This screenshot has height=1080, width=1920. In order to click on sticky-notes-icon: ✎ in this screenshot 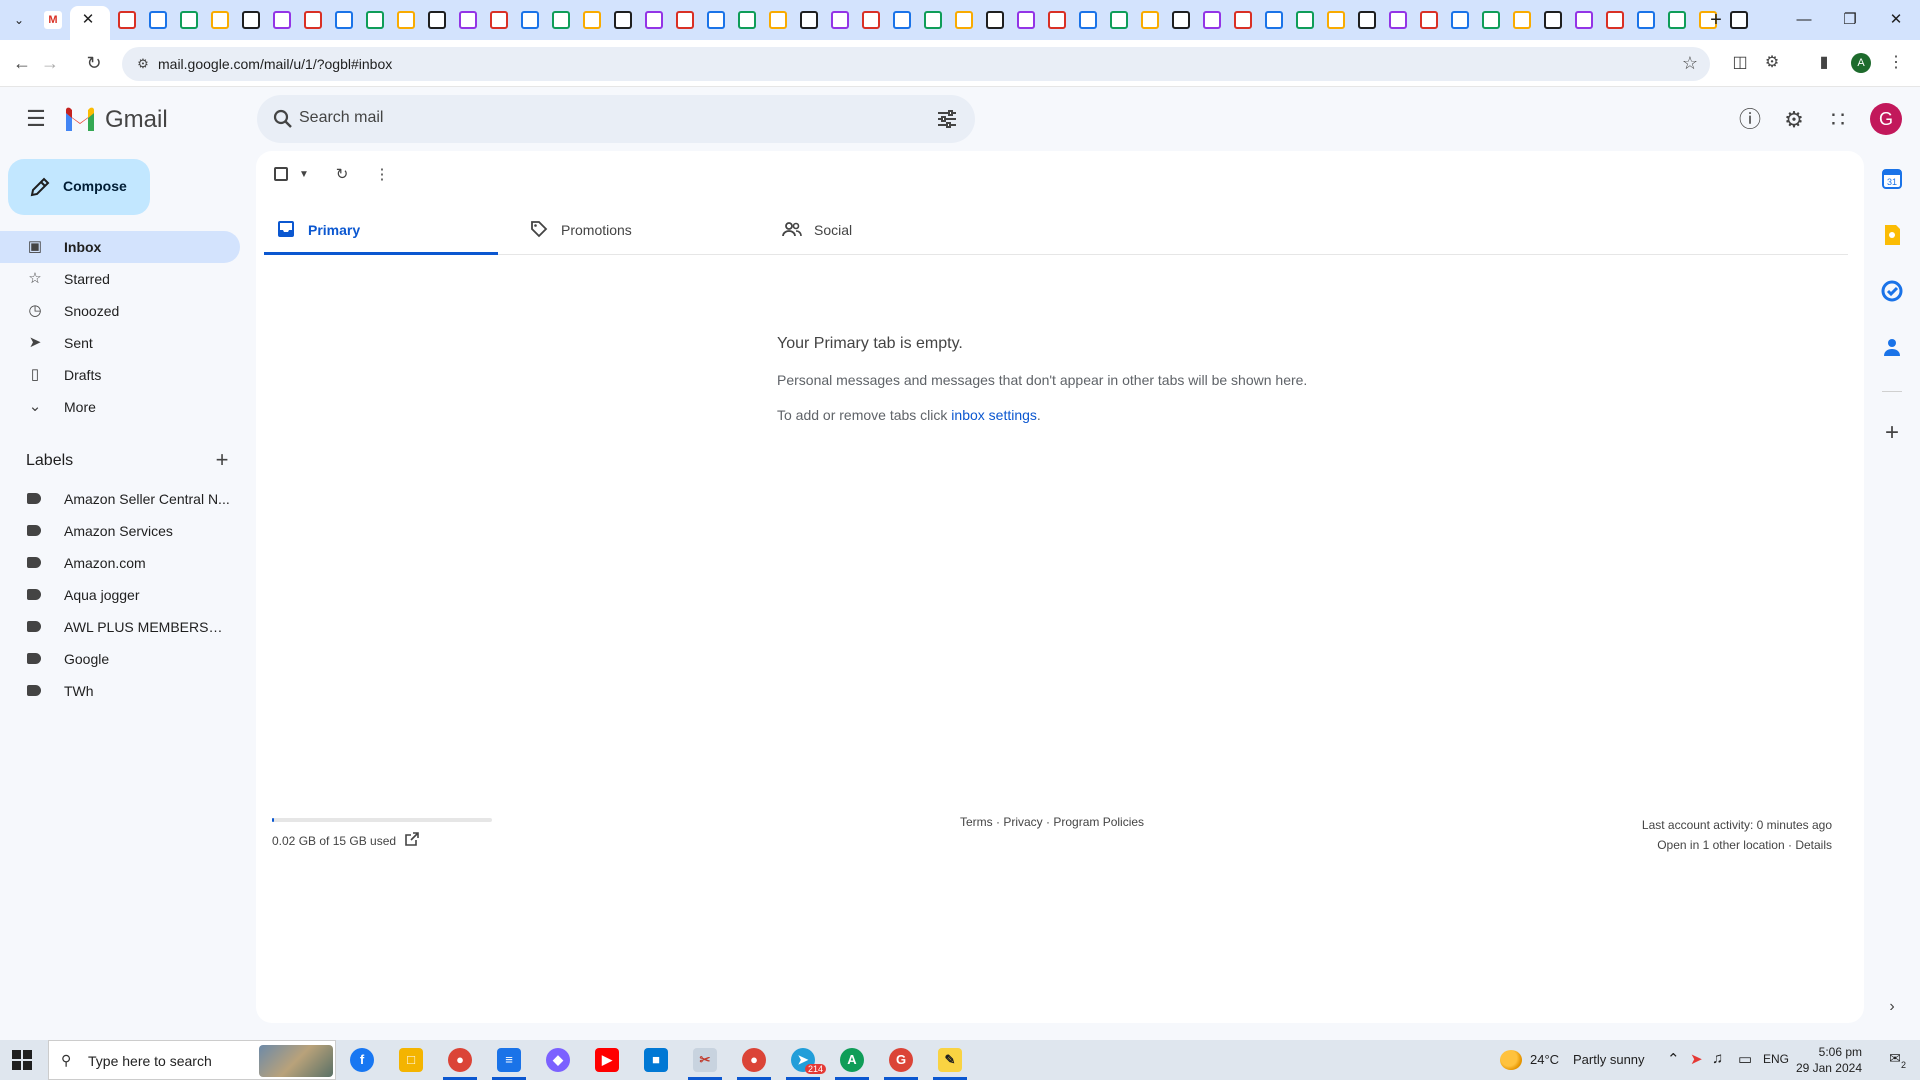, I will do `click(950, 1060)`.